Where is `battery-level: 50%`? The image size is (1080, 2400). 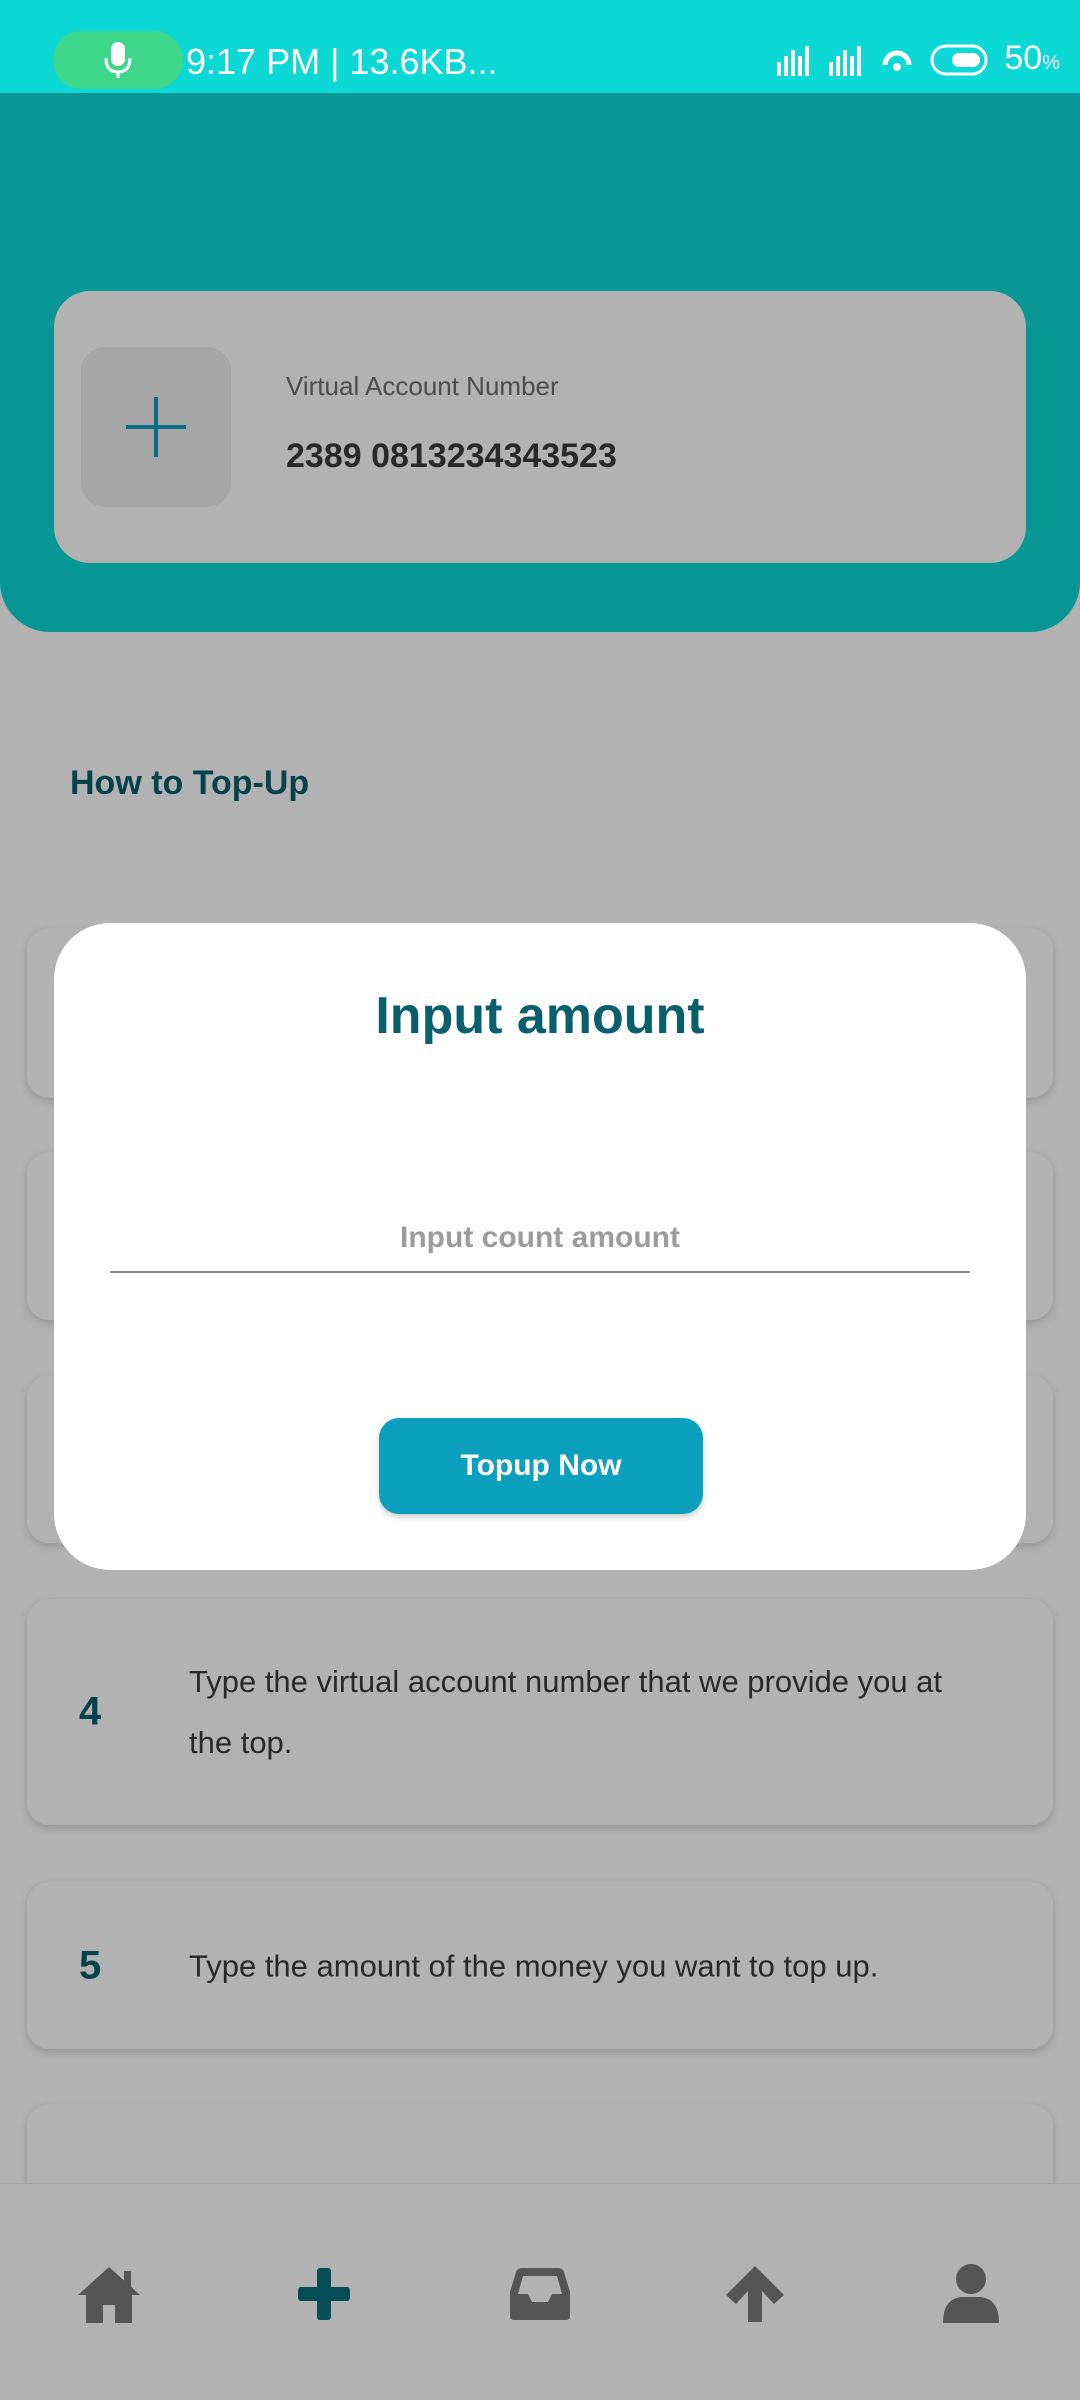 battery-level: 50% is located at coordinates (1032, 57).